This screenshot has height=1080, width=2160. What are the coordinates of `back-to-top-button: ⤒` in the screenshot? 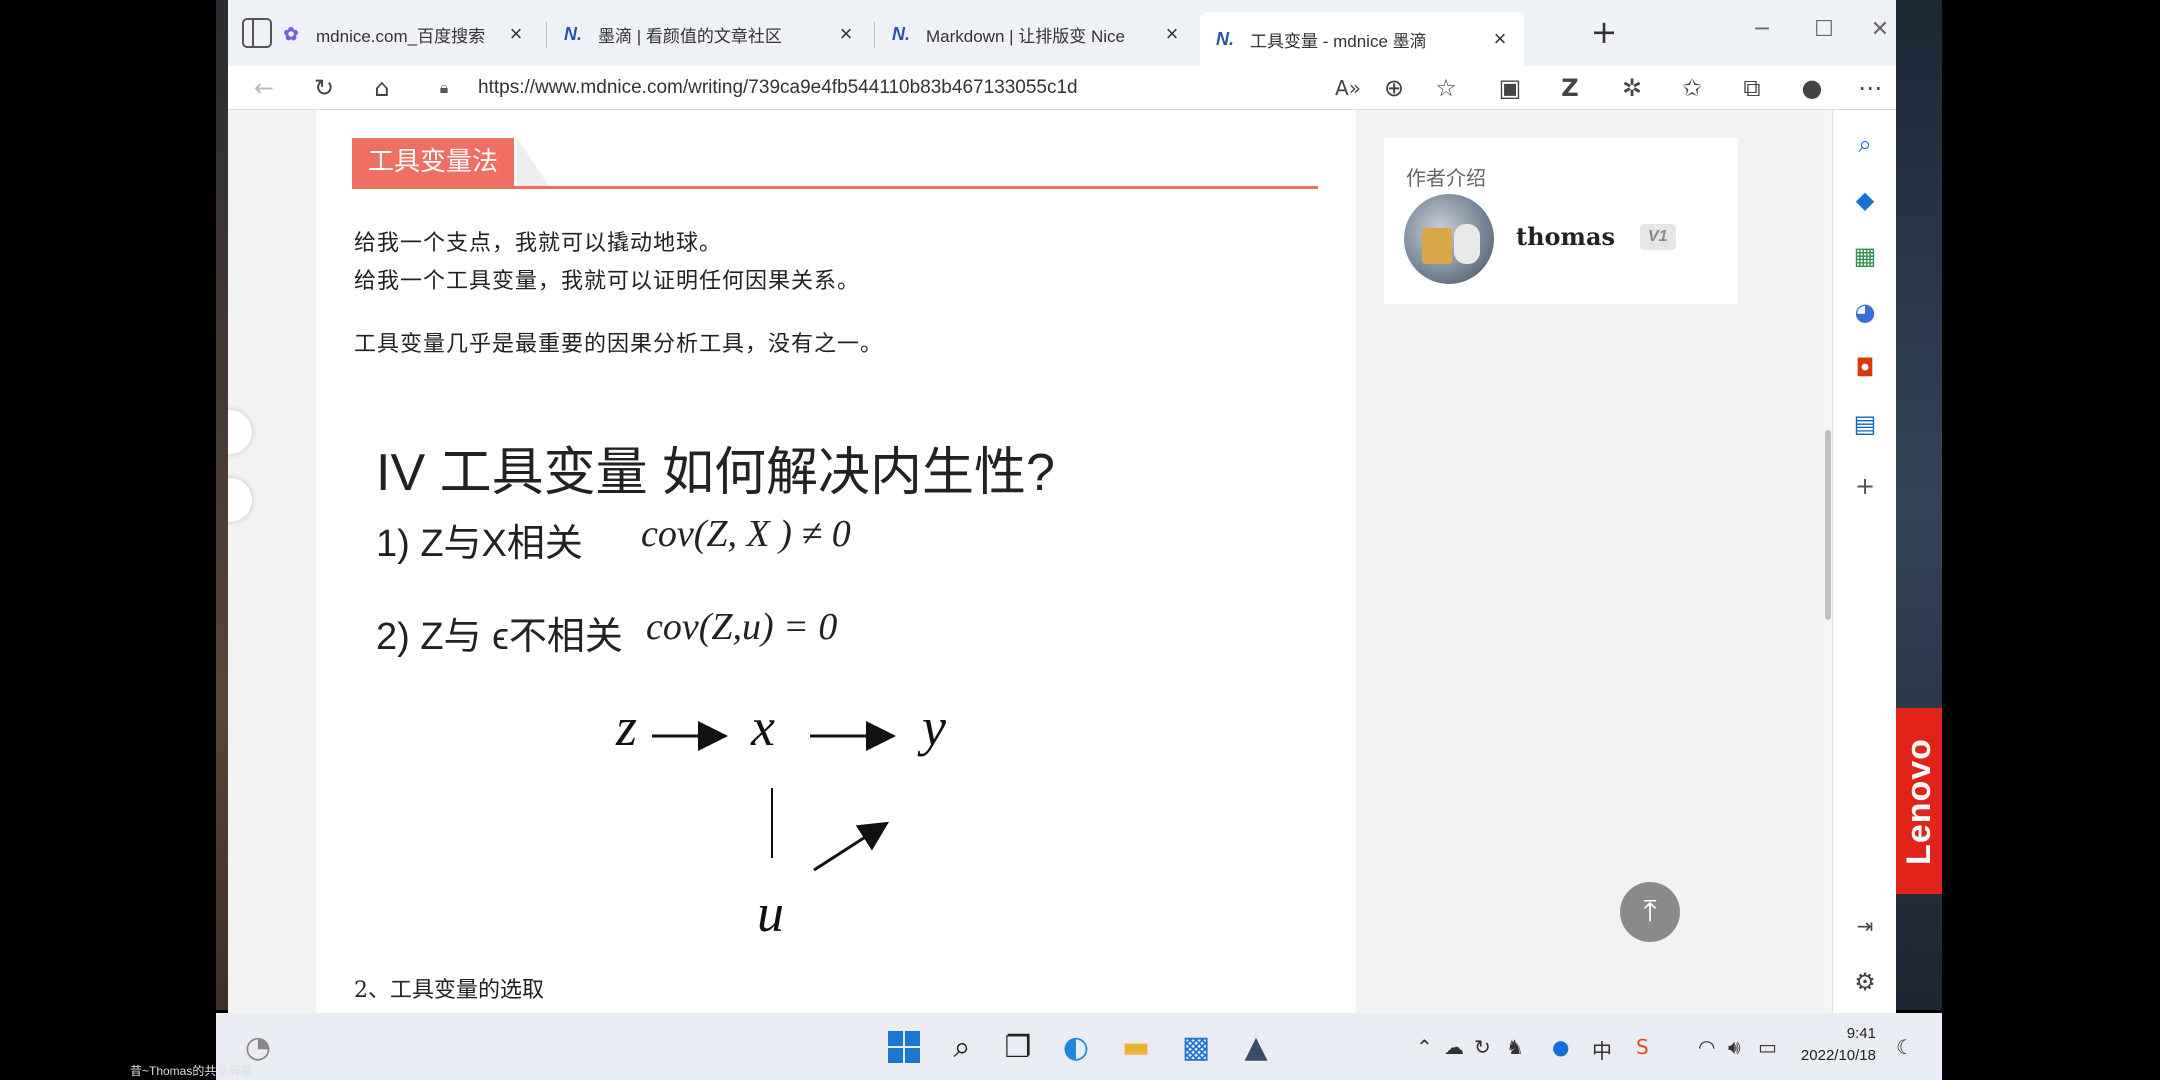 It's located at (1650, 912).